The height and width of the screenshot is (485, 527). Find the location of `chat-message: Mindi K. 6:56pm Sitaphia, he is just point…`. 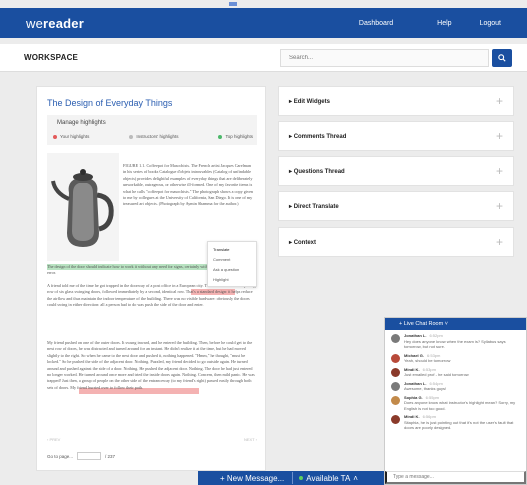

chat-message: Mindi K. 6:56pm Sitaphia, he is just point… is located at coordinates (455, 422).